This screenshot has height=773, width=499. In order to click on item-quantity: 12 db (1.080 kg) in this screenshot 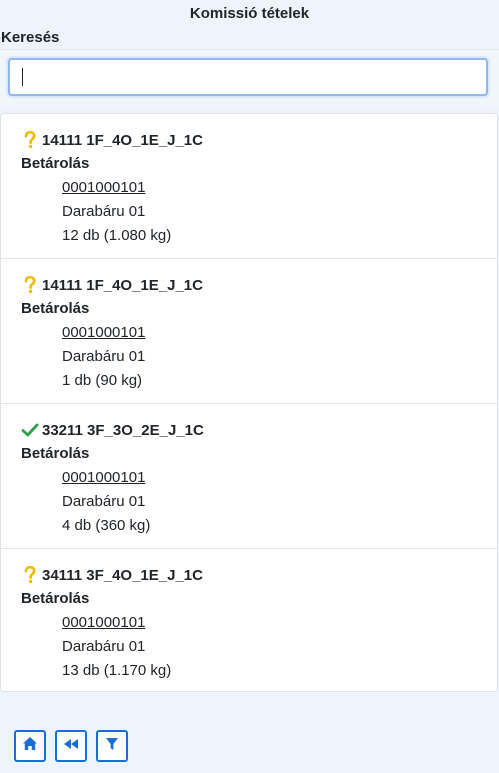, I will do `click(117, 235)`.